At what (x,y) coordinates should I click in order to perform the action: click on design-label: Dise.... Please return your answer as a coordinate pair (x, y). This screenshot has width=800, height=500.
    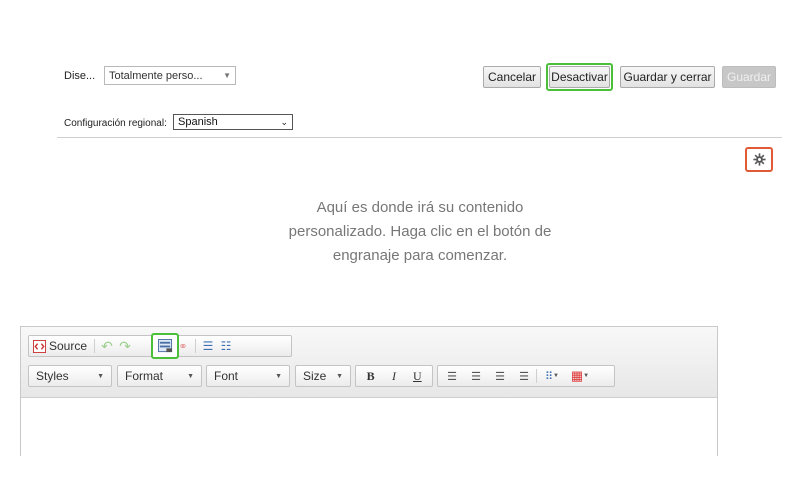
    Looking at the image, I should click on (80, 76).